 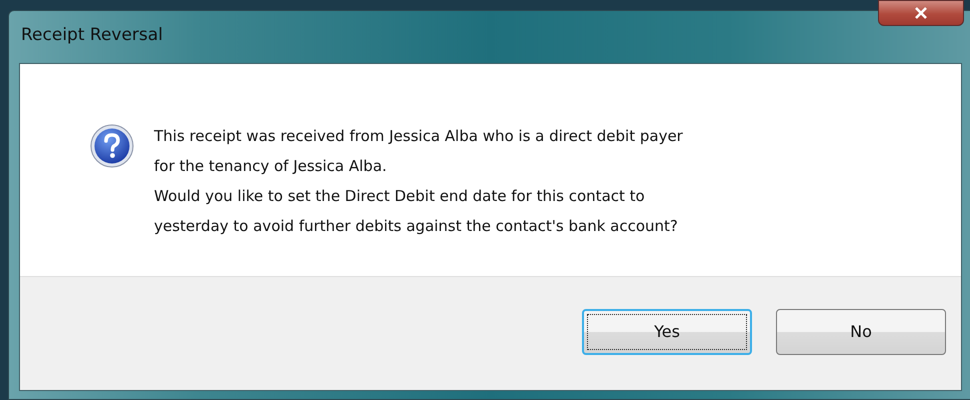 What do you see at coordinates (271, 166) in the screenshot?
I see `message-text: for the tenancy of Jessica Alba.` at bounding box center [271, 166].